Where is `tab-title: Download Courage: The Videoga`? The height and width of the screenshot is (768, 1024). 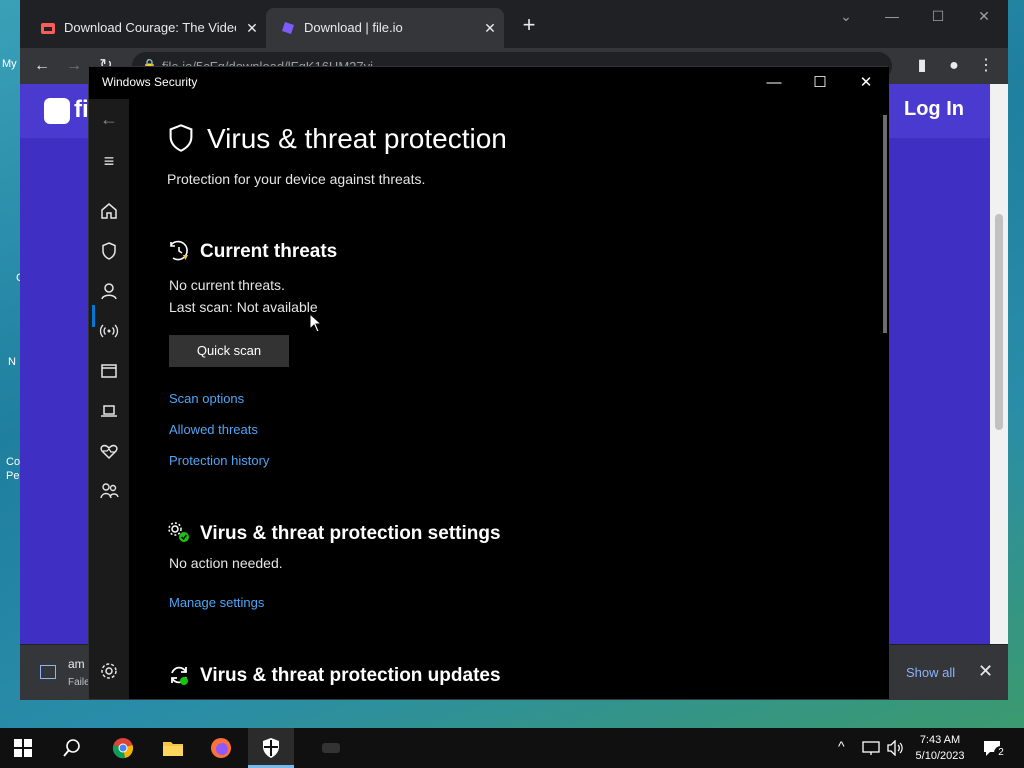 tab-title: Download Courage: The Videoga is located at coordinates (150, 27).